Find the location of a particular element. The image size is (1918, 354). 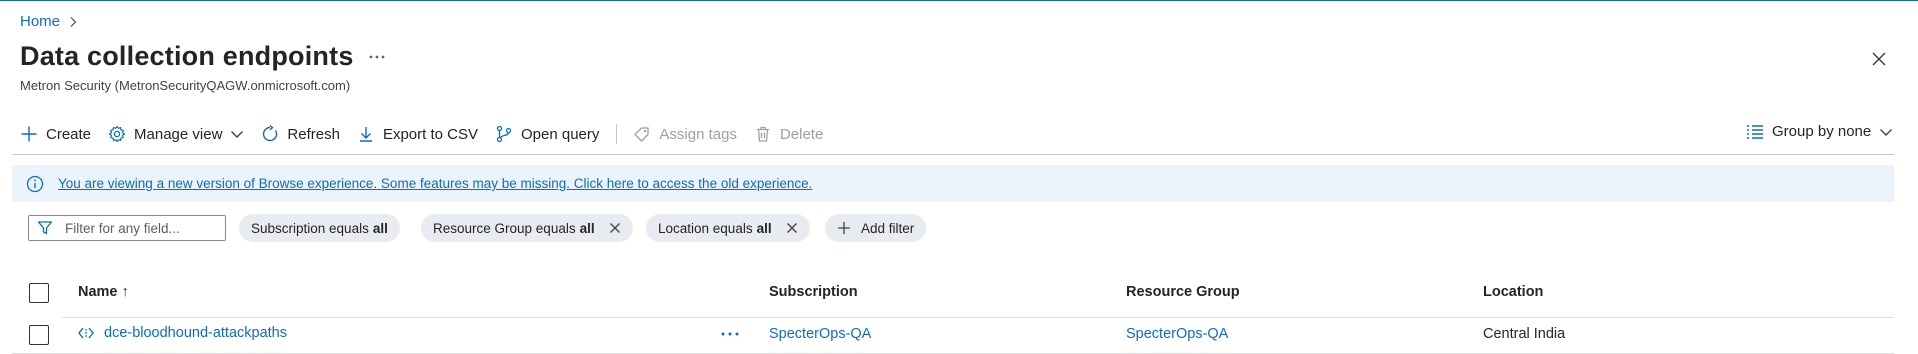

open-query-label: Open query is located at coordinates (560, 134).